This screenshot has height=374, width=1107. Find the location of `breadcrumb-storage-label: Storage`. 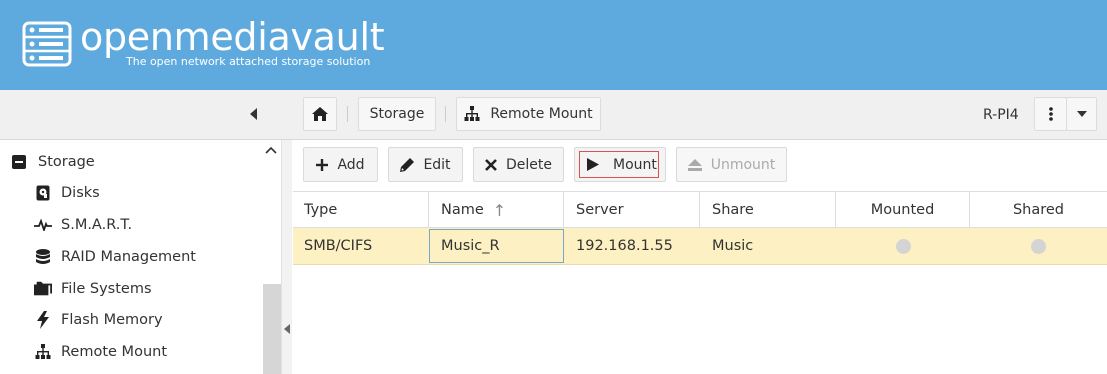

breadcrumb-storage-label: Storage is located at coordinates (397, 114).